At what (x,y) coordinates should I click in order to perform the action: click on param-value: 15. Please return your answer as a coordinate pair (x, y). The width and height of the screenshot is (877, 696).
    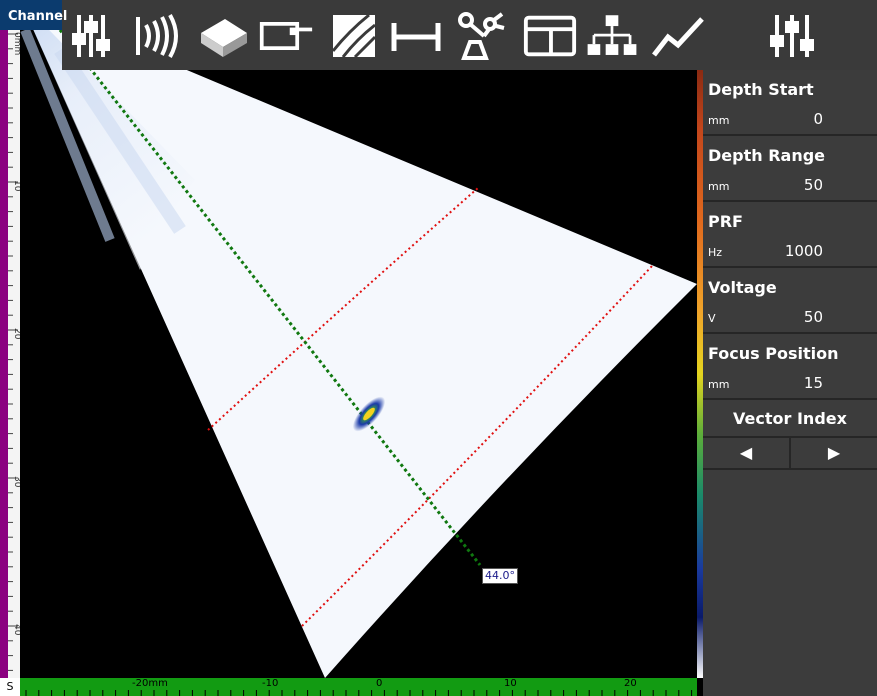
    Looking at the image, I should click on (813, 383).